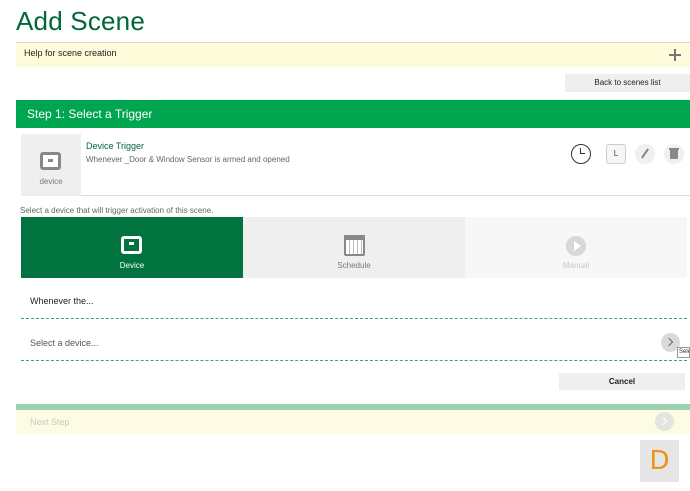  I want to click on cancel-button: Cancel, so click(622, 381).